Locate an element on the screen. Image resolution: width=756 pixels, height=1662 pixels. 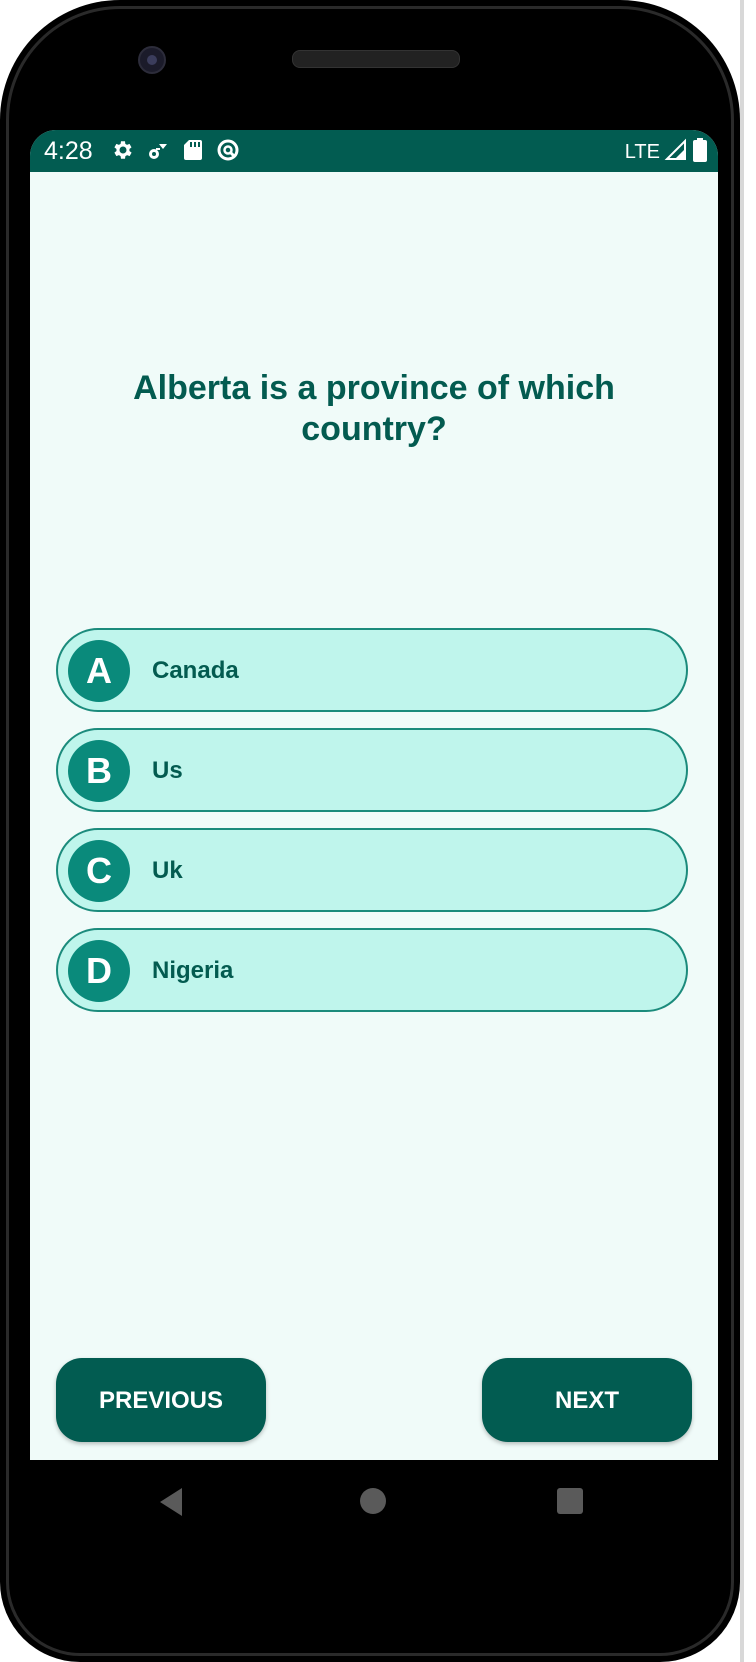
option-letter-badge: D is located at coordinates (99, 971).